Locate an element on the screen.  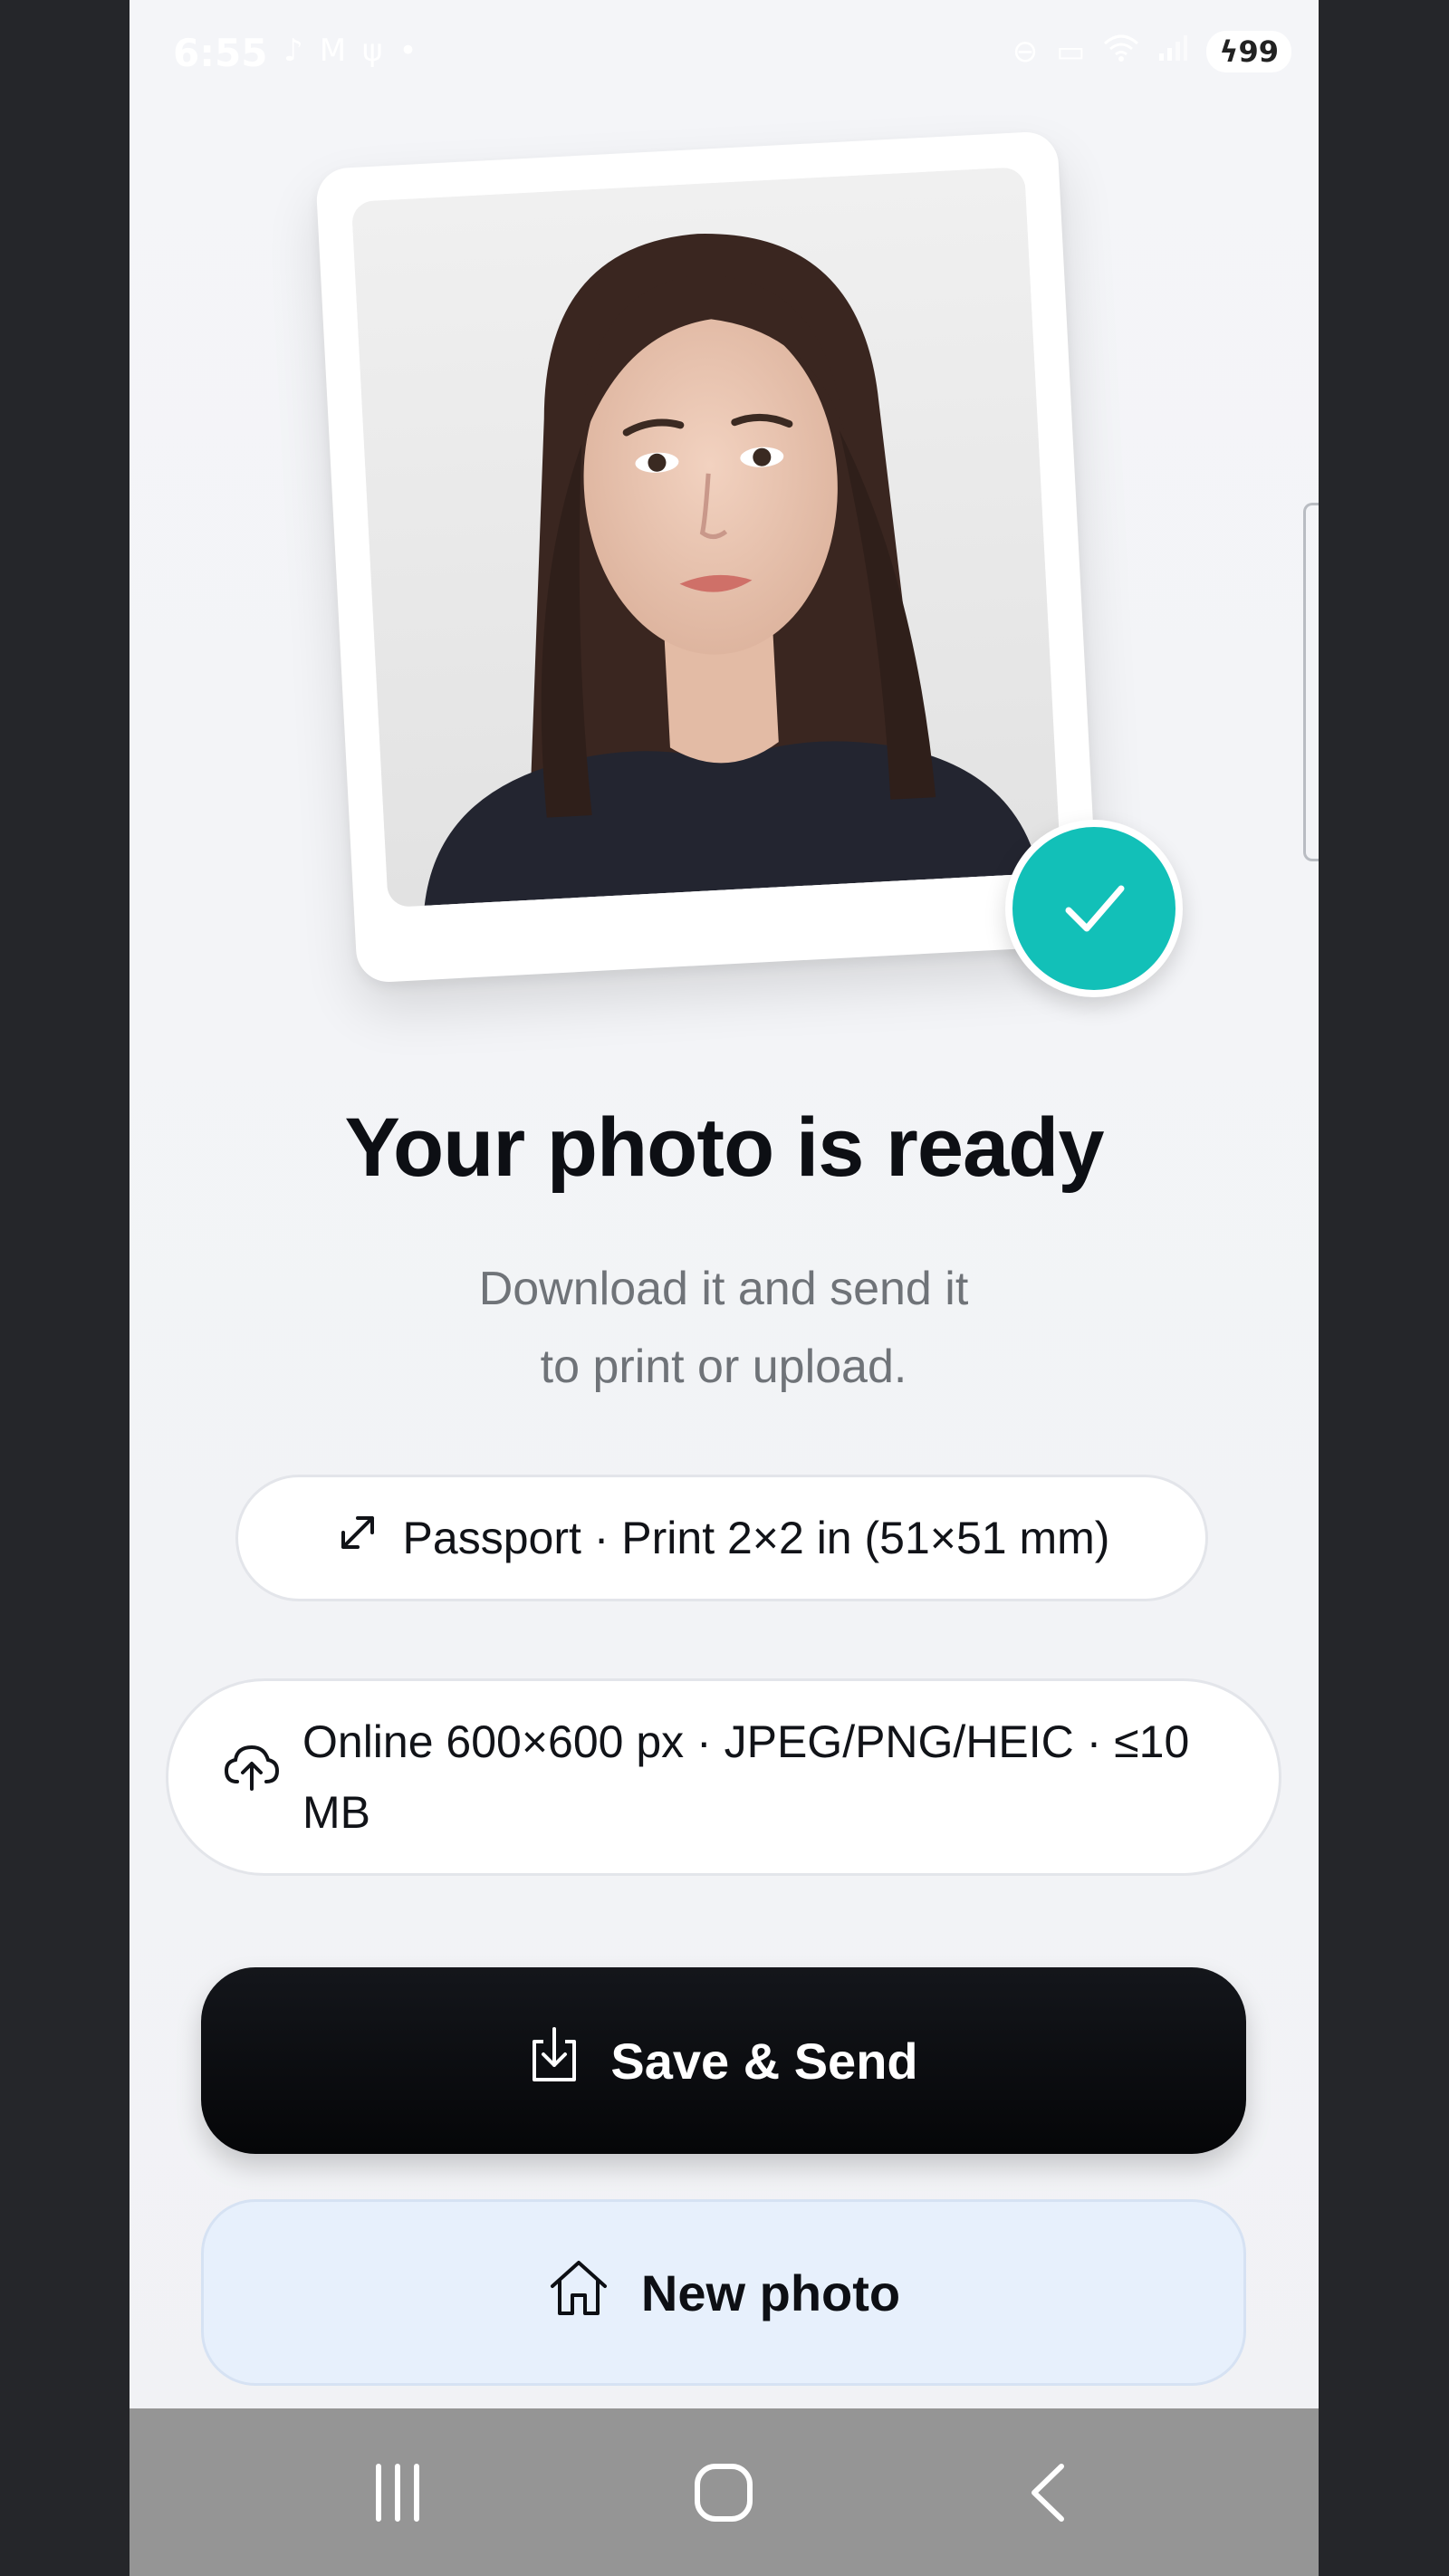
wifi-icon is located at coordinates (1121, 52).